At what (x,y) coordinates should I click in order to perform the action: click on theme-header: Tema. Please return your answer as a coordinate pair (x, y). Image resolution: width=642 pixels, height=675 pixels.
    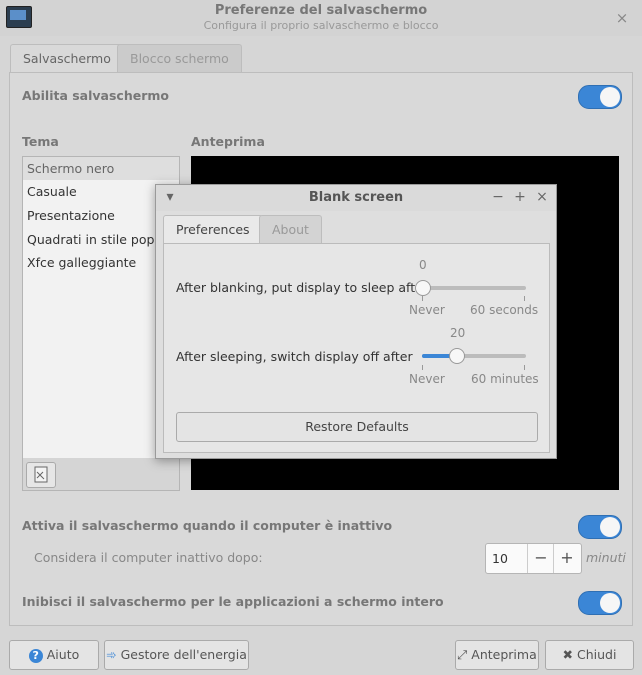
    Looking at the image, I should click on (40, 141).